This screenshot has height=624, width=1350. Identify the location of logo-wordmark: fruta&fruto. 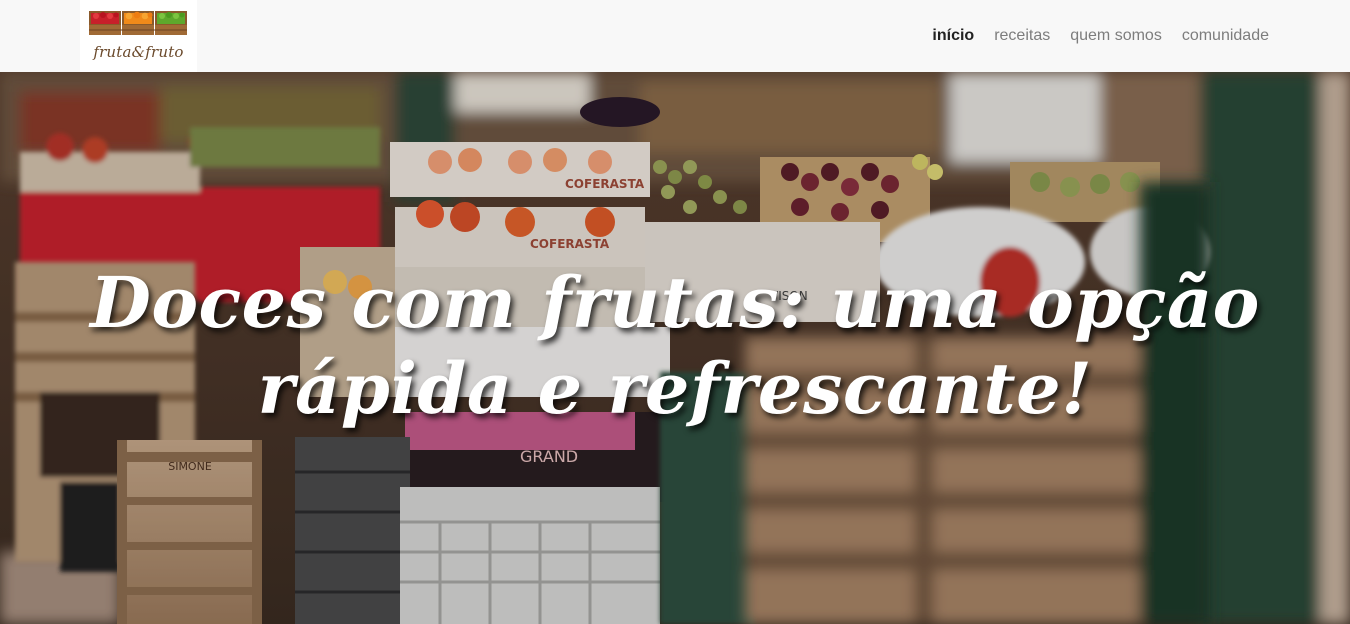
(138, 52).